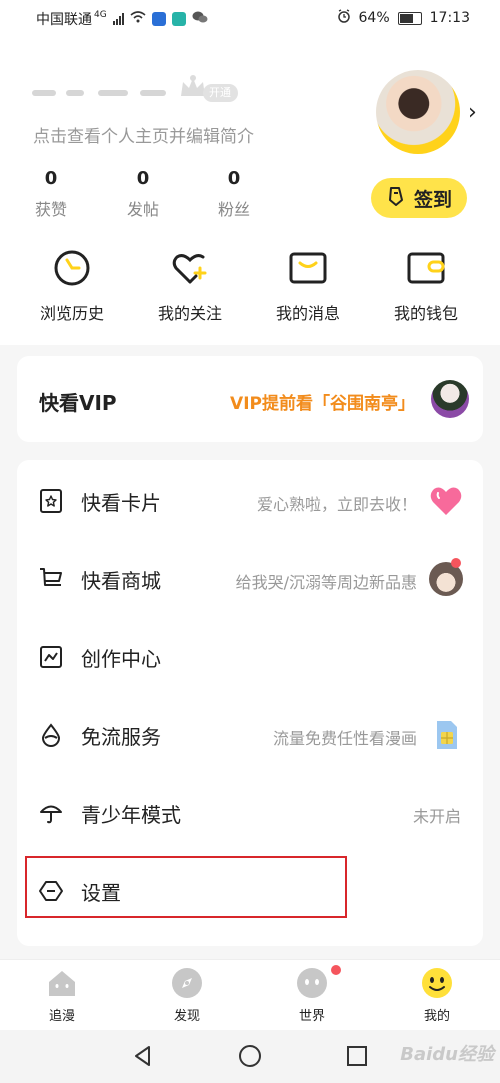  What do you see at coordinates (449, 18) in the screenshot?
I see `clock-time: 17:13` at bounding box center [449, 18].